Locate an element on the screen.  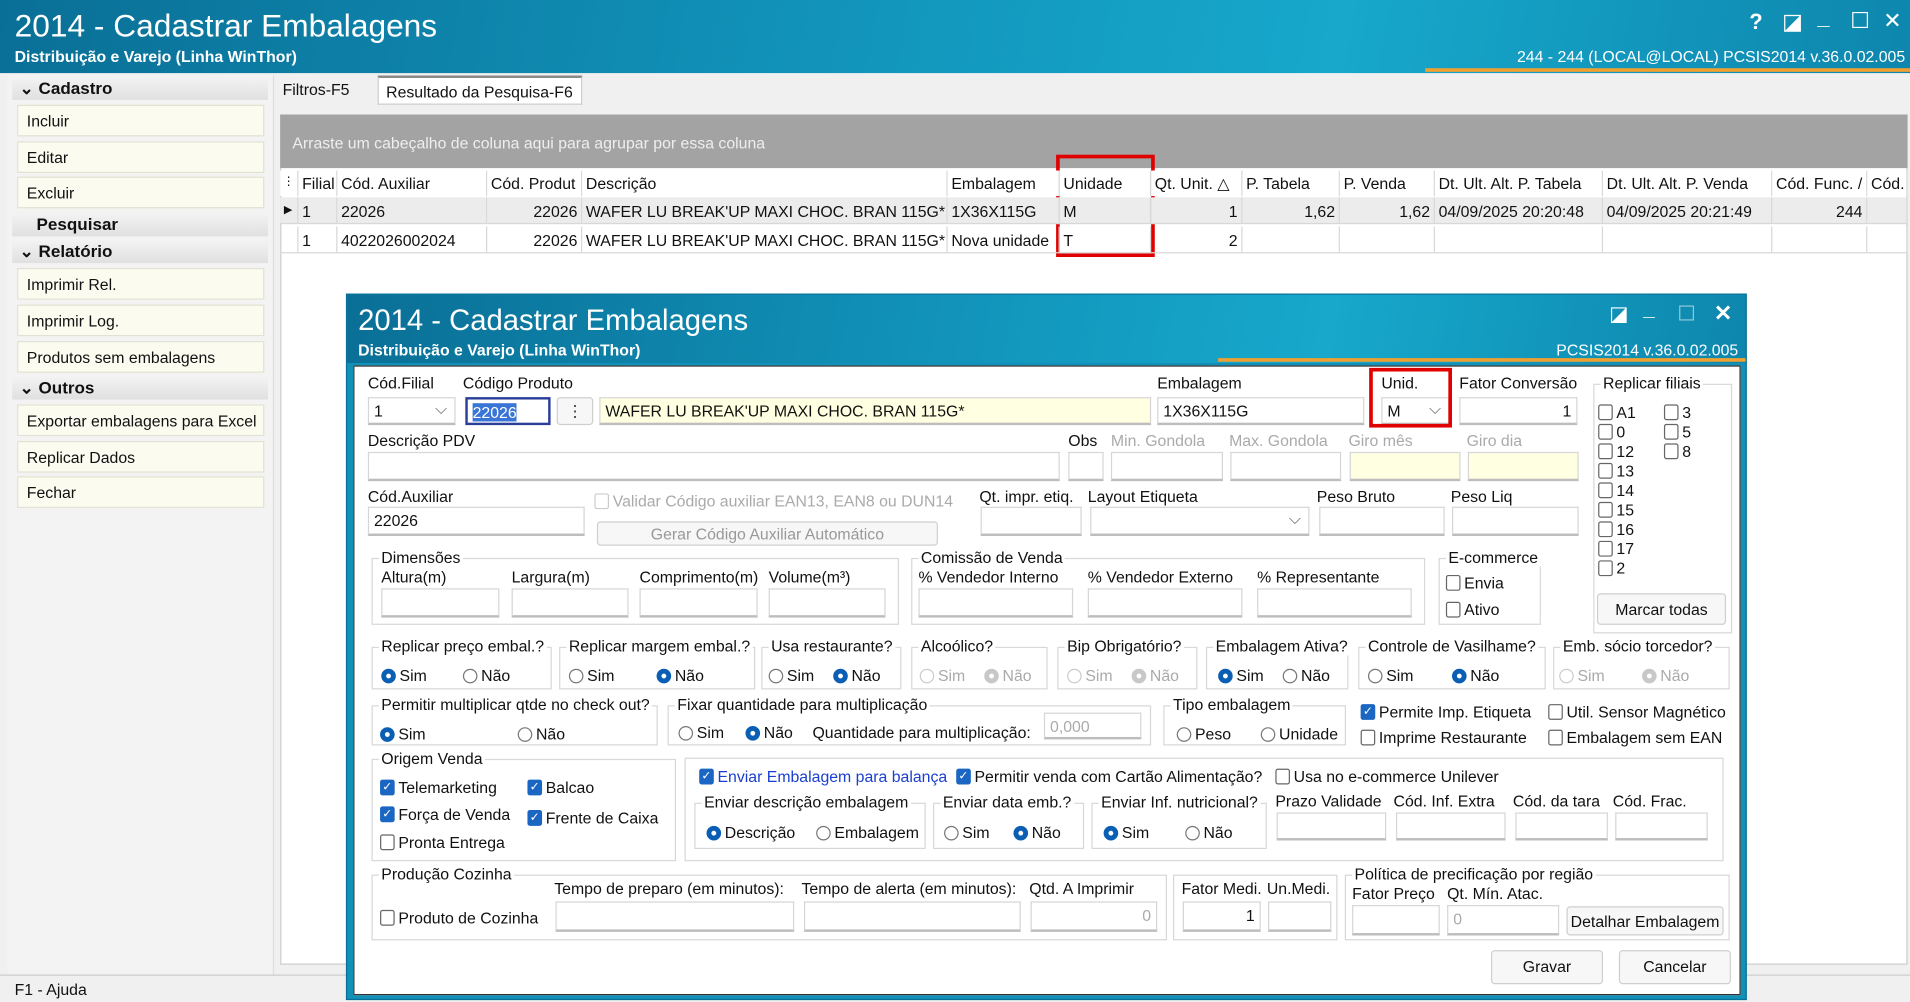
obs-input is located at coordinates (1086, 466).